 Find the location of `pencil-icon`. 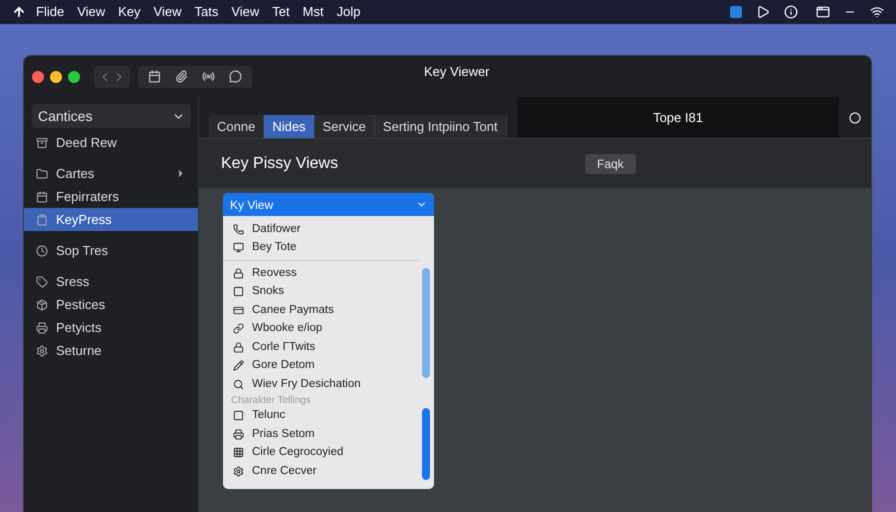

pencil-icon is located at coordinates (238, 366).